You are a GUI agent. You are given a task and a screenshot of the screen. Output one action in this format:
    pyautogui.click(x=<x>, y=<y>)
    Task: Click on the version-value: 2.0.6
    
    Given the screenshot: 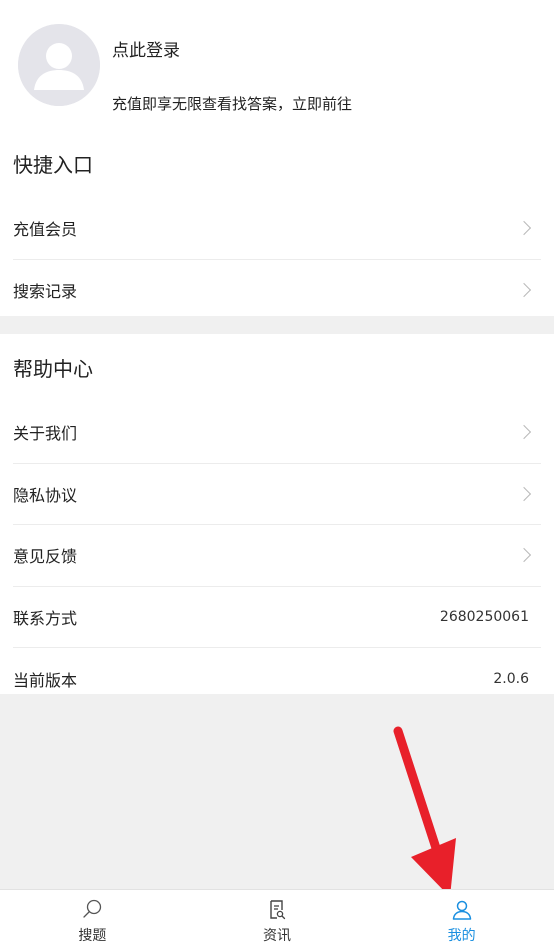 What is the action you would take?
    pyautogui.click(x=511, y=678)
    